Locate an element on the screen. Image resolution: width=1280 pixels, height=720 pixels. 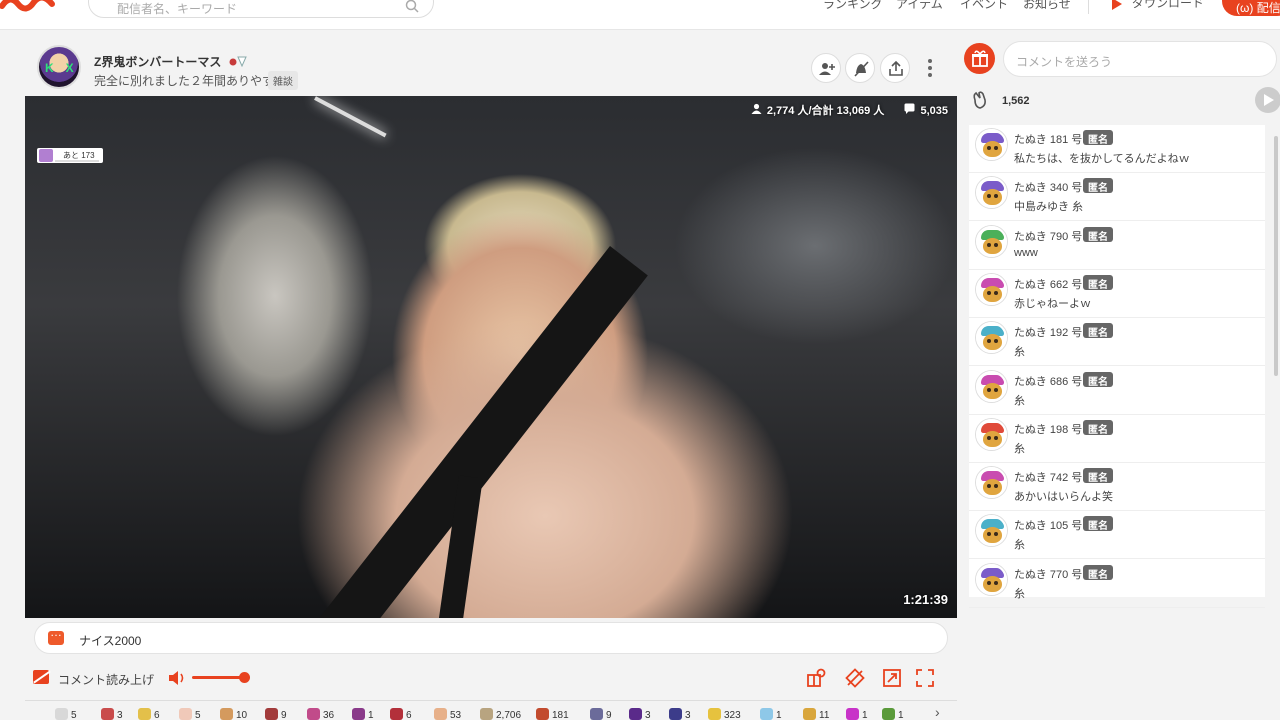
streamer-name: Z界鬼ボンバートーマス is located at coordinates (170, 61).